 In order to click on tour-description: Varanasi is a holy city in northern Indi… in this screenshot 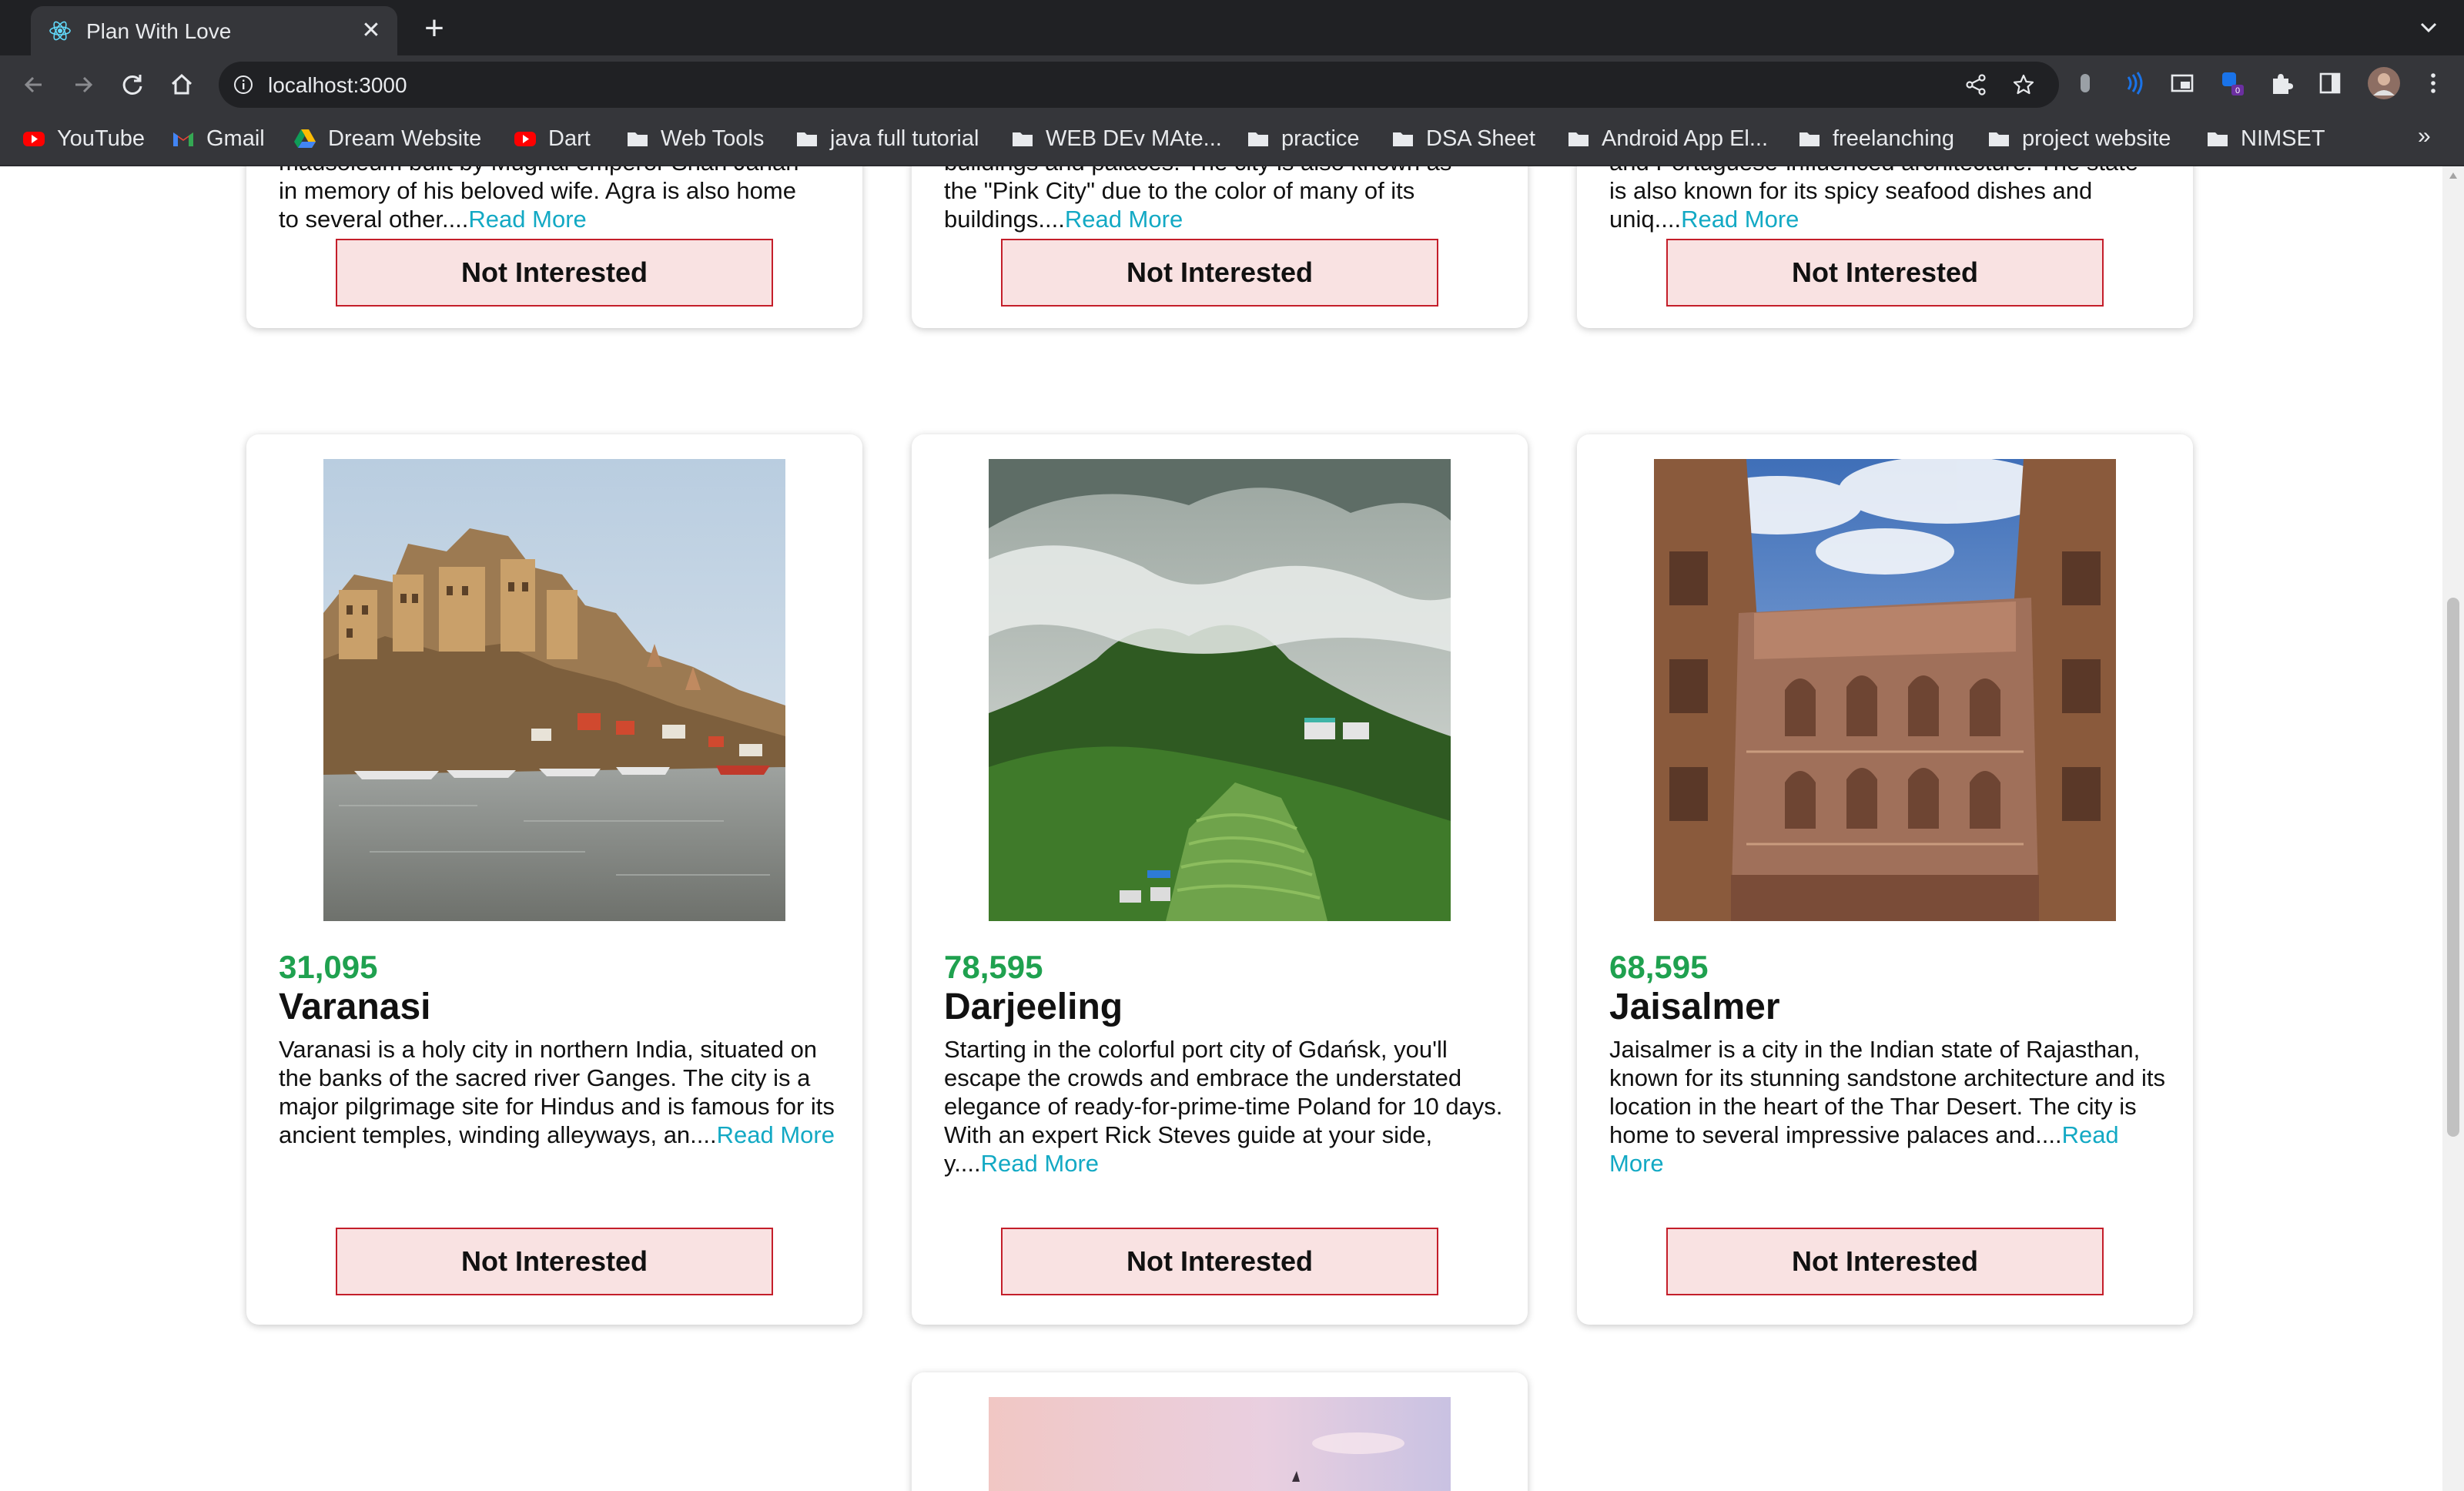, I will do `click(557, 1092)`.